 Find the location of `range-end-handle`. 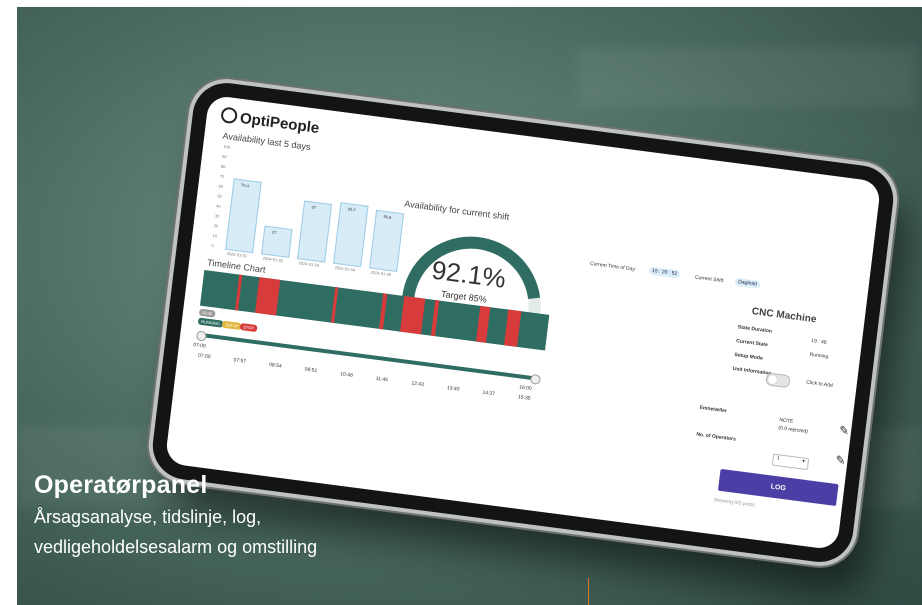

range-end-handle is located at coordinates (535, 379).